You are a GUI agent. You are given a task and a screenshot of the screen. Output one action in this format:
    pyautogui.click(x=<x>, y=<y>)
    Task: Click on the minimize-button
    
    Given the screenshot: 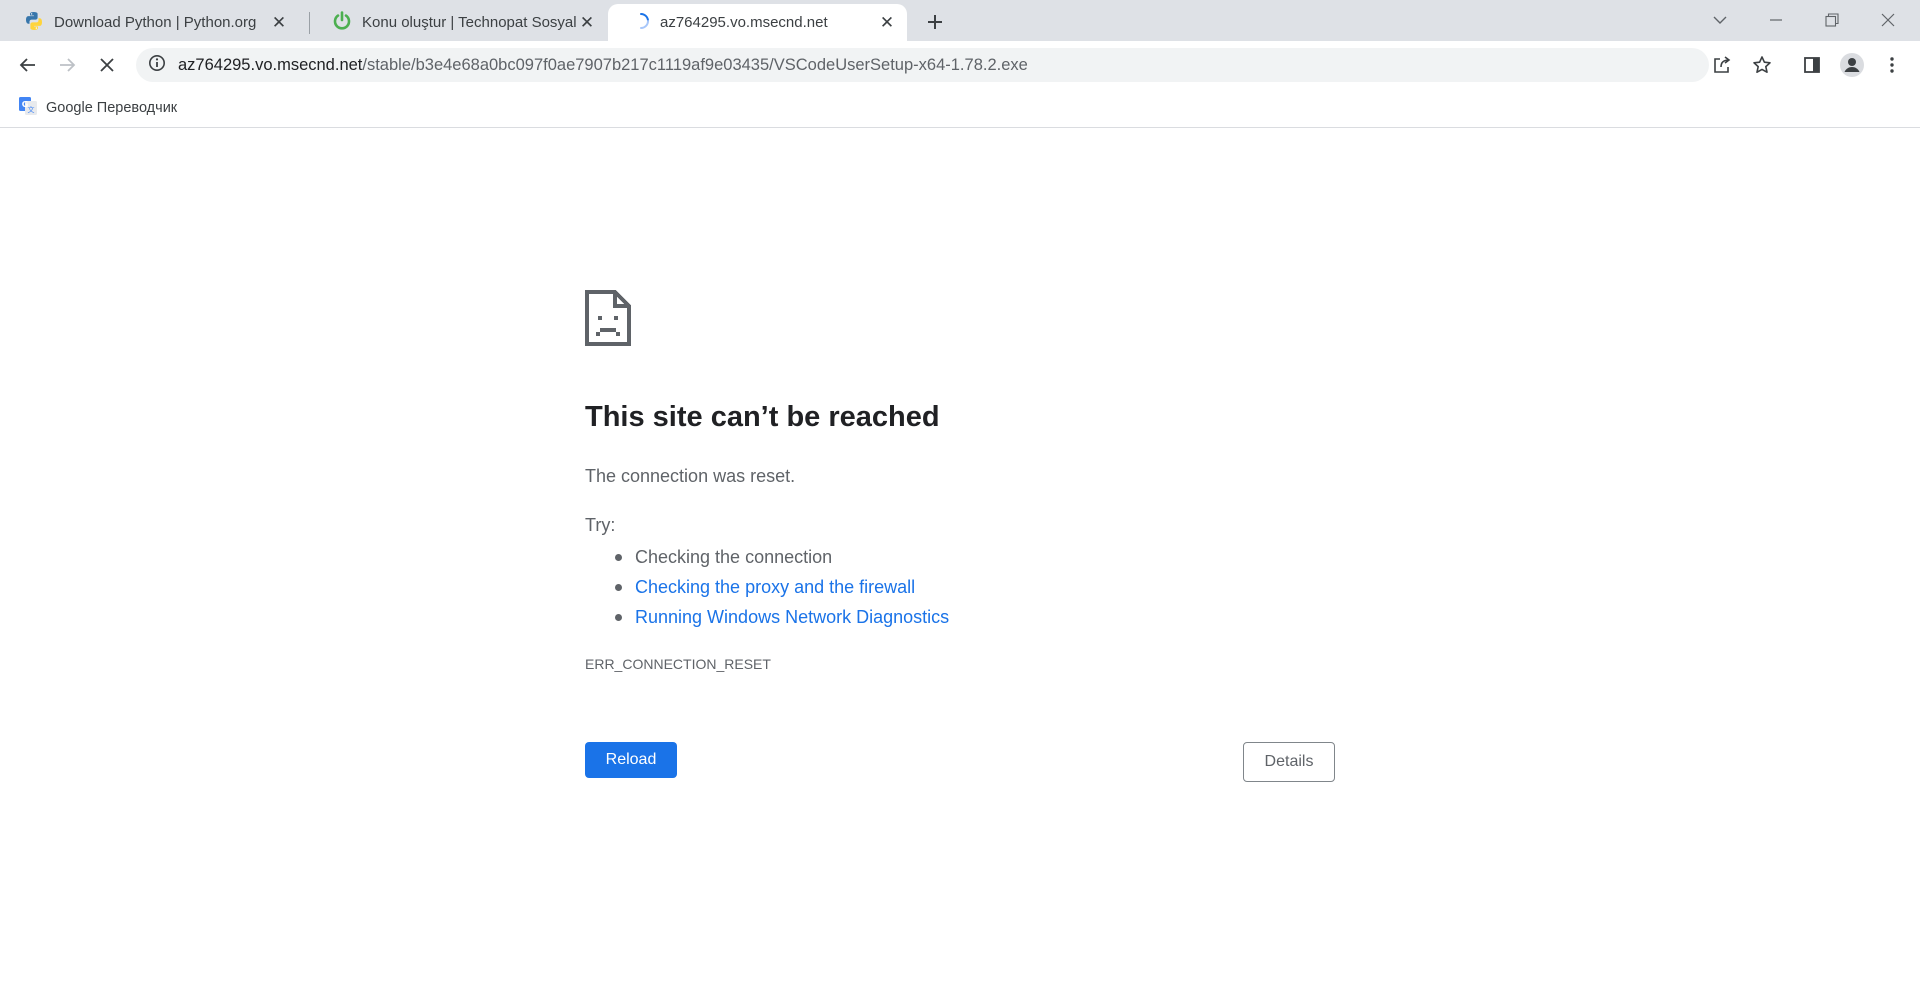 What is the action you would take?
    pyautogui.click(x=1776, y=20)
    